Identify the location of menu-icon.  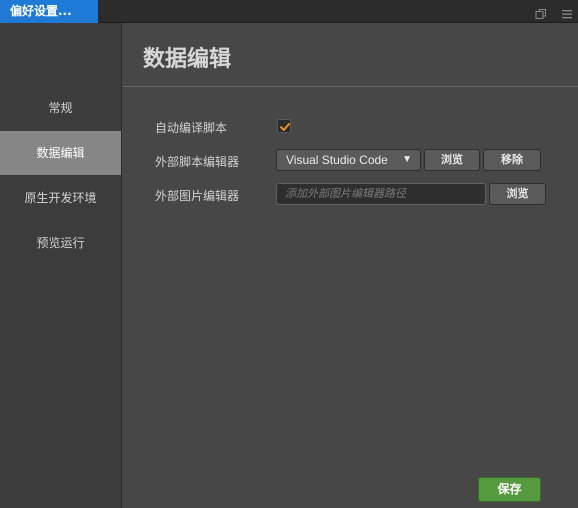
(567, 12).